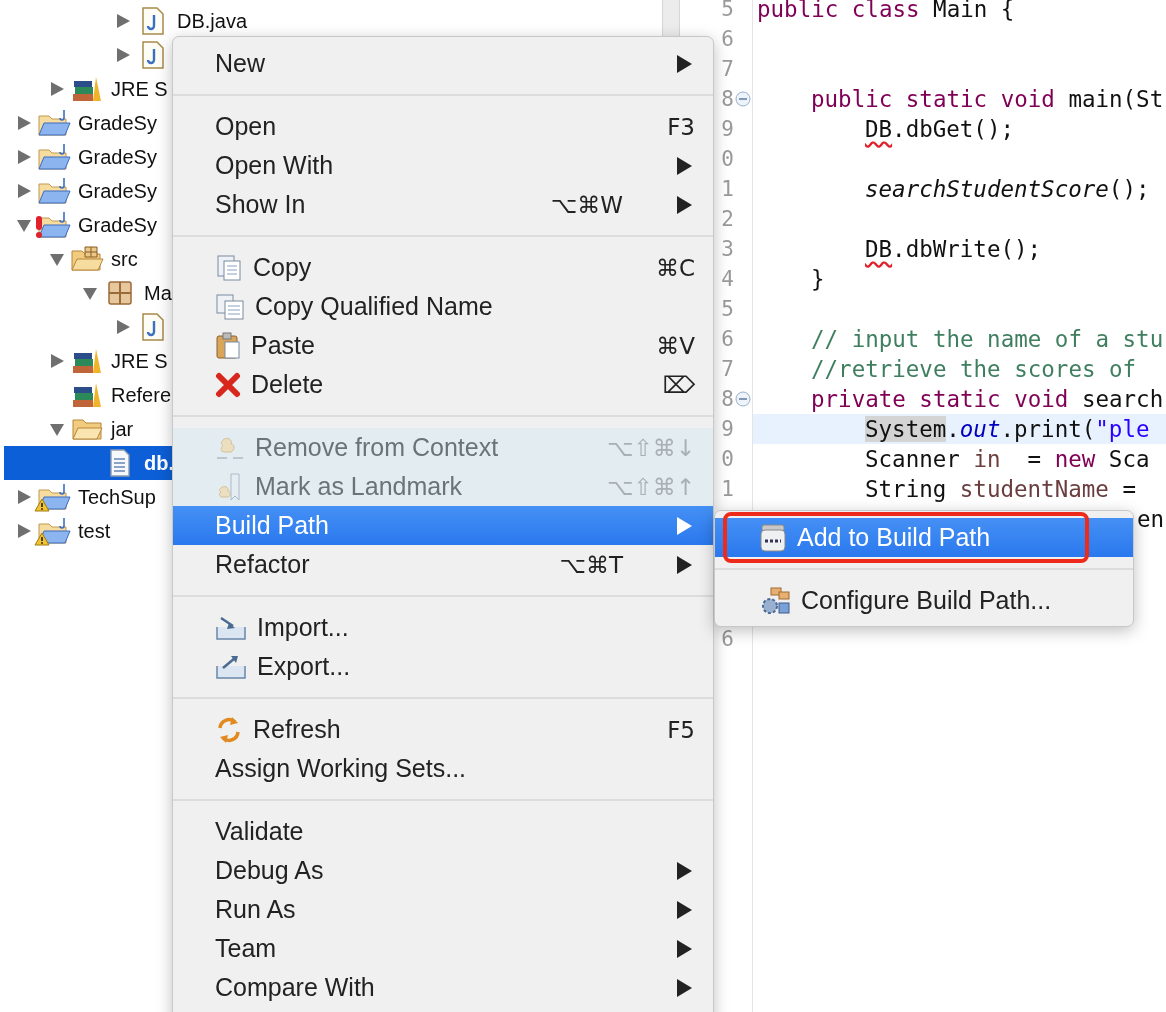 Image resolution: width=1166 pixels, height=1012 pixels. What do you see at coordinates (727, 249) in the screenshot?
I see `line-number: 3` at bounding box center [727, 249].